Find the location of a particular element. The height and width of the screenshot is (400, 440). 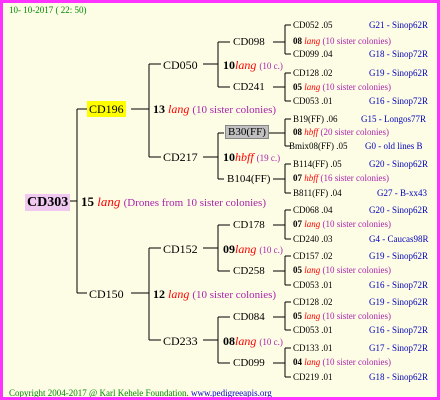

gen3-lang: hbff is located at coordinates (311, 132).